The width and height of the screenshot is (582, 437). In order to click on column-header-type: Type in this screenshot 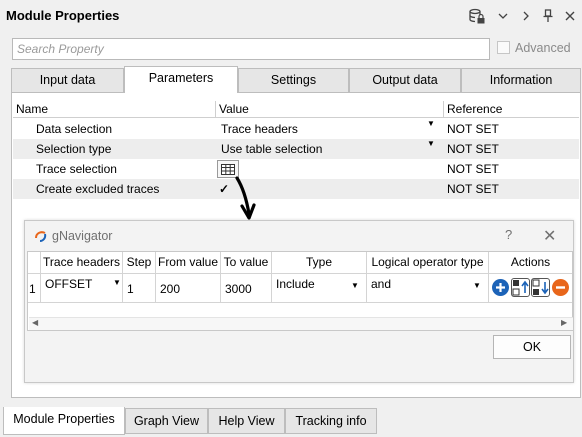, I will do `click(319, 263)`.